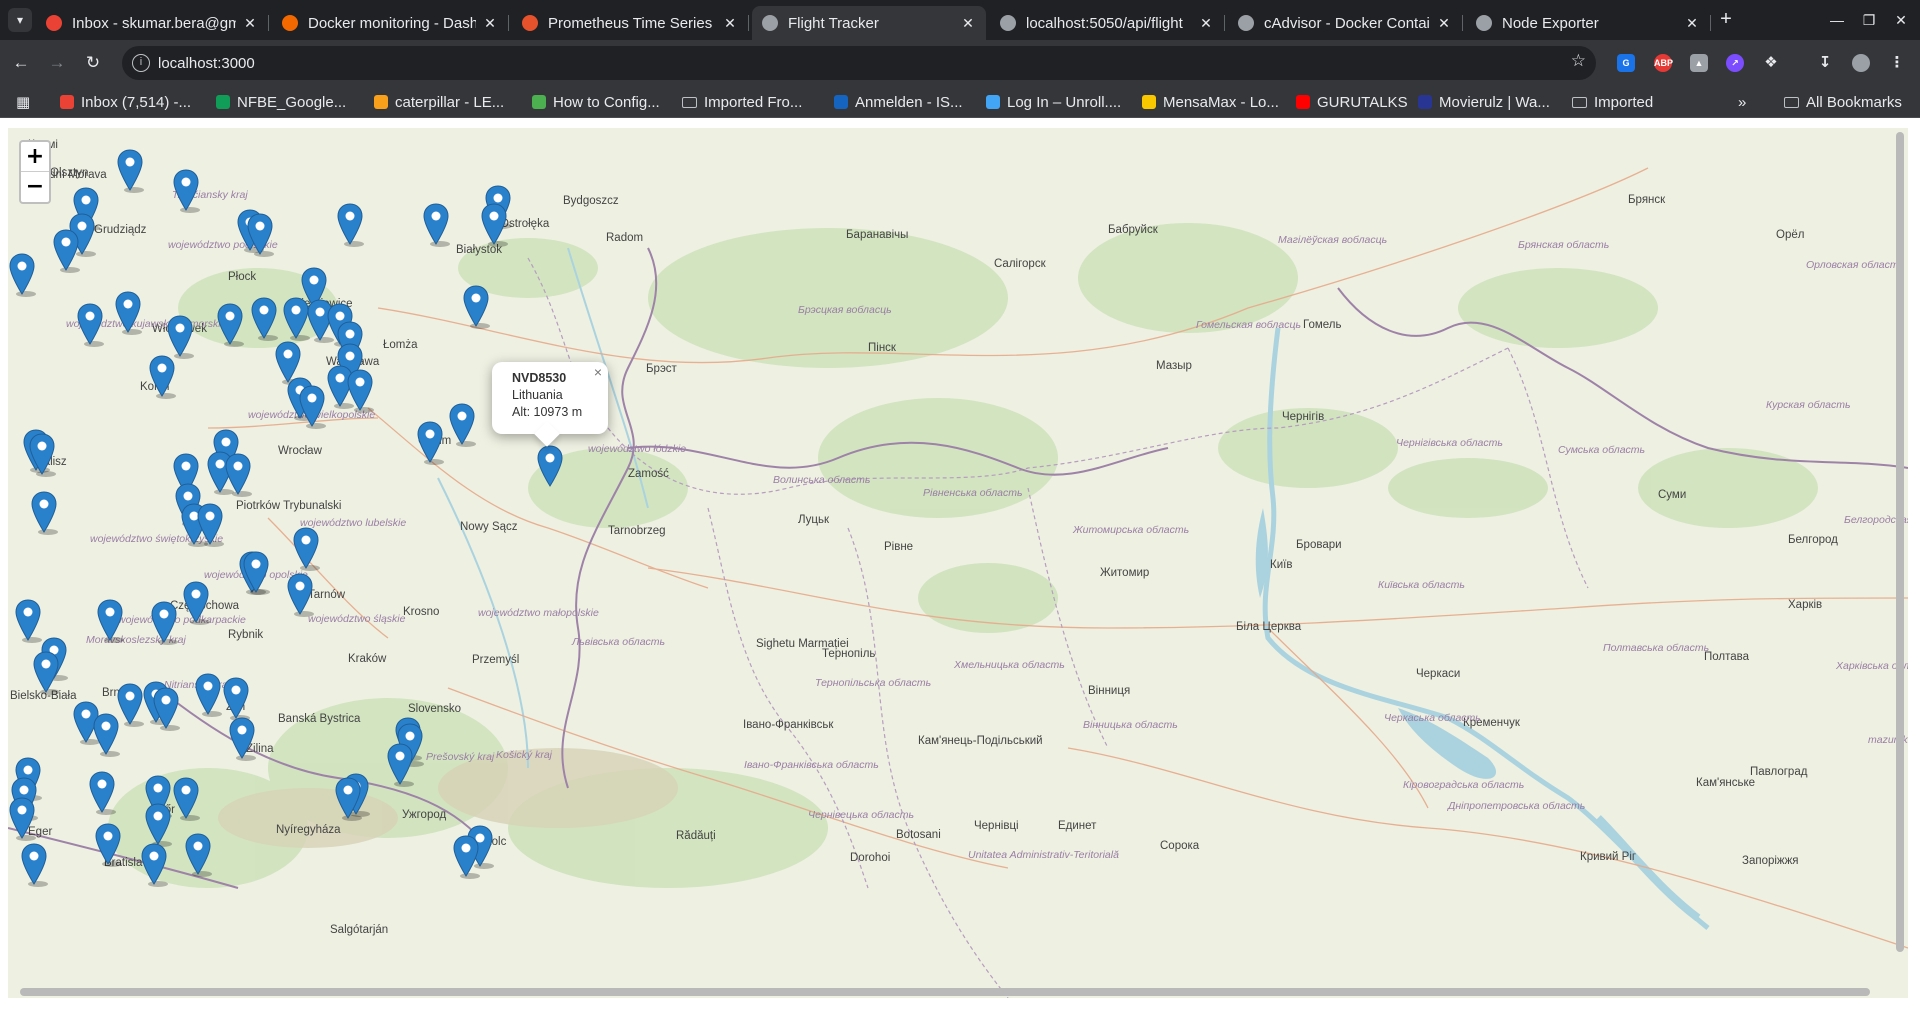 The image size is (1920, 1012). What do you see at coordinates (1352, 102) in the screenshot?
I see `bookmark-item: GURUTALKS` at bounding box center [1352, 102].